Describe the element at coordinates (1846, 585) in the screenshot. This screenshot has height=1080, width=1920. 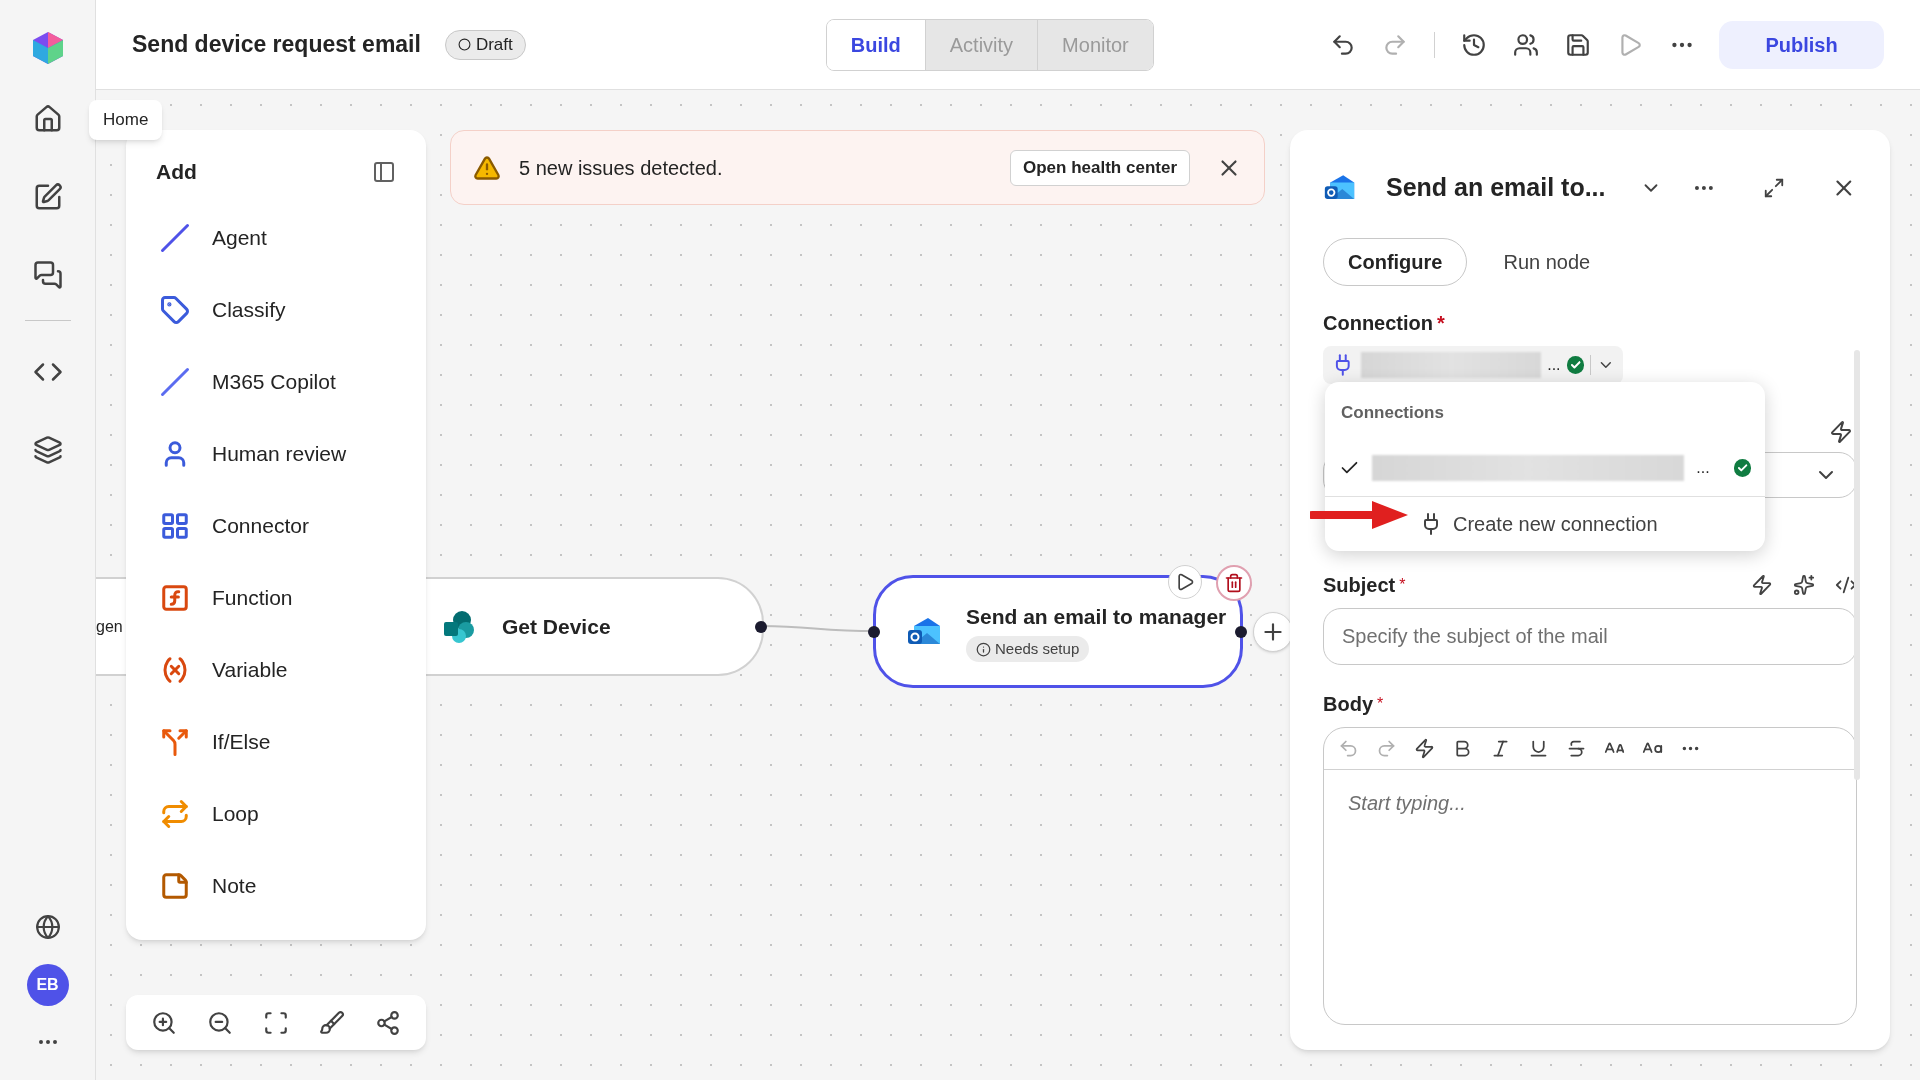
I see `code-icon` at that location.